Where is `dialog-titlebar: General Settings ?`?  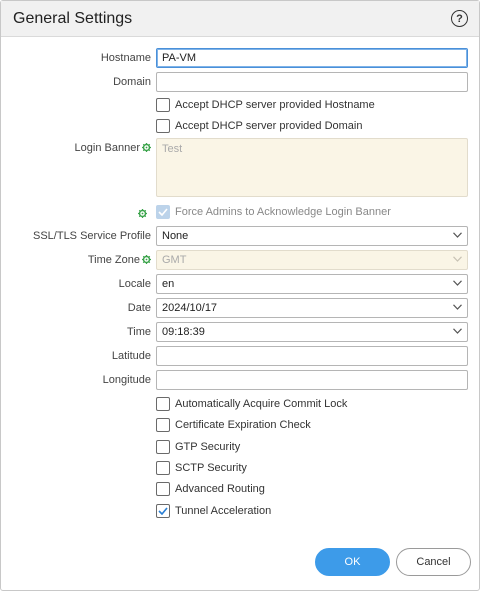
dialog-titlebar: General Settings ? is located at coordinates (240, 19).